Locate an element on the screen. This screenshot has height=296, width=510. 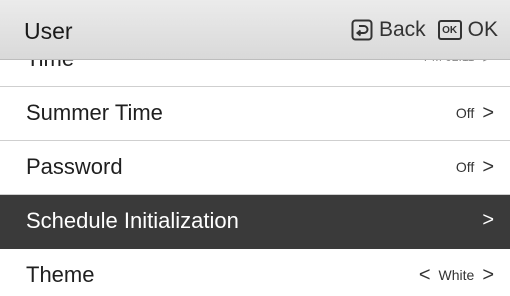
back-button: Back is located at coordinates (388, 30).